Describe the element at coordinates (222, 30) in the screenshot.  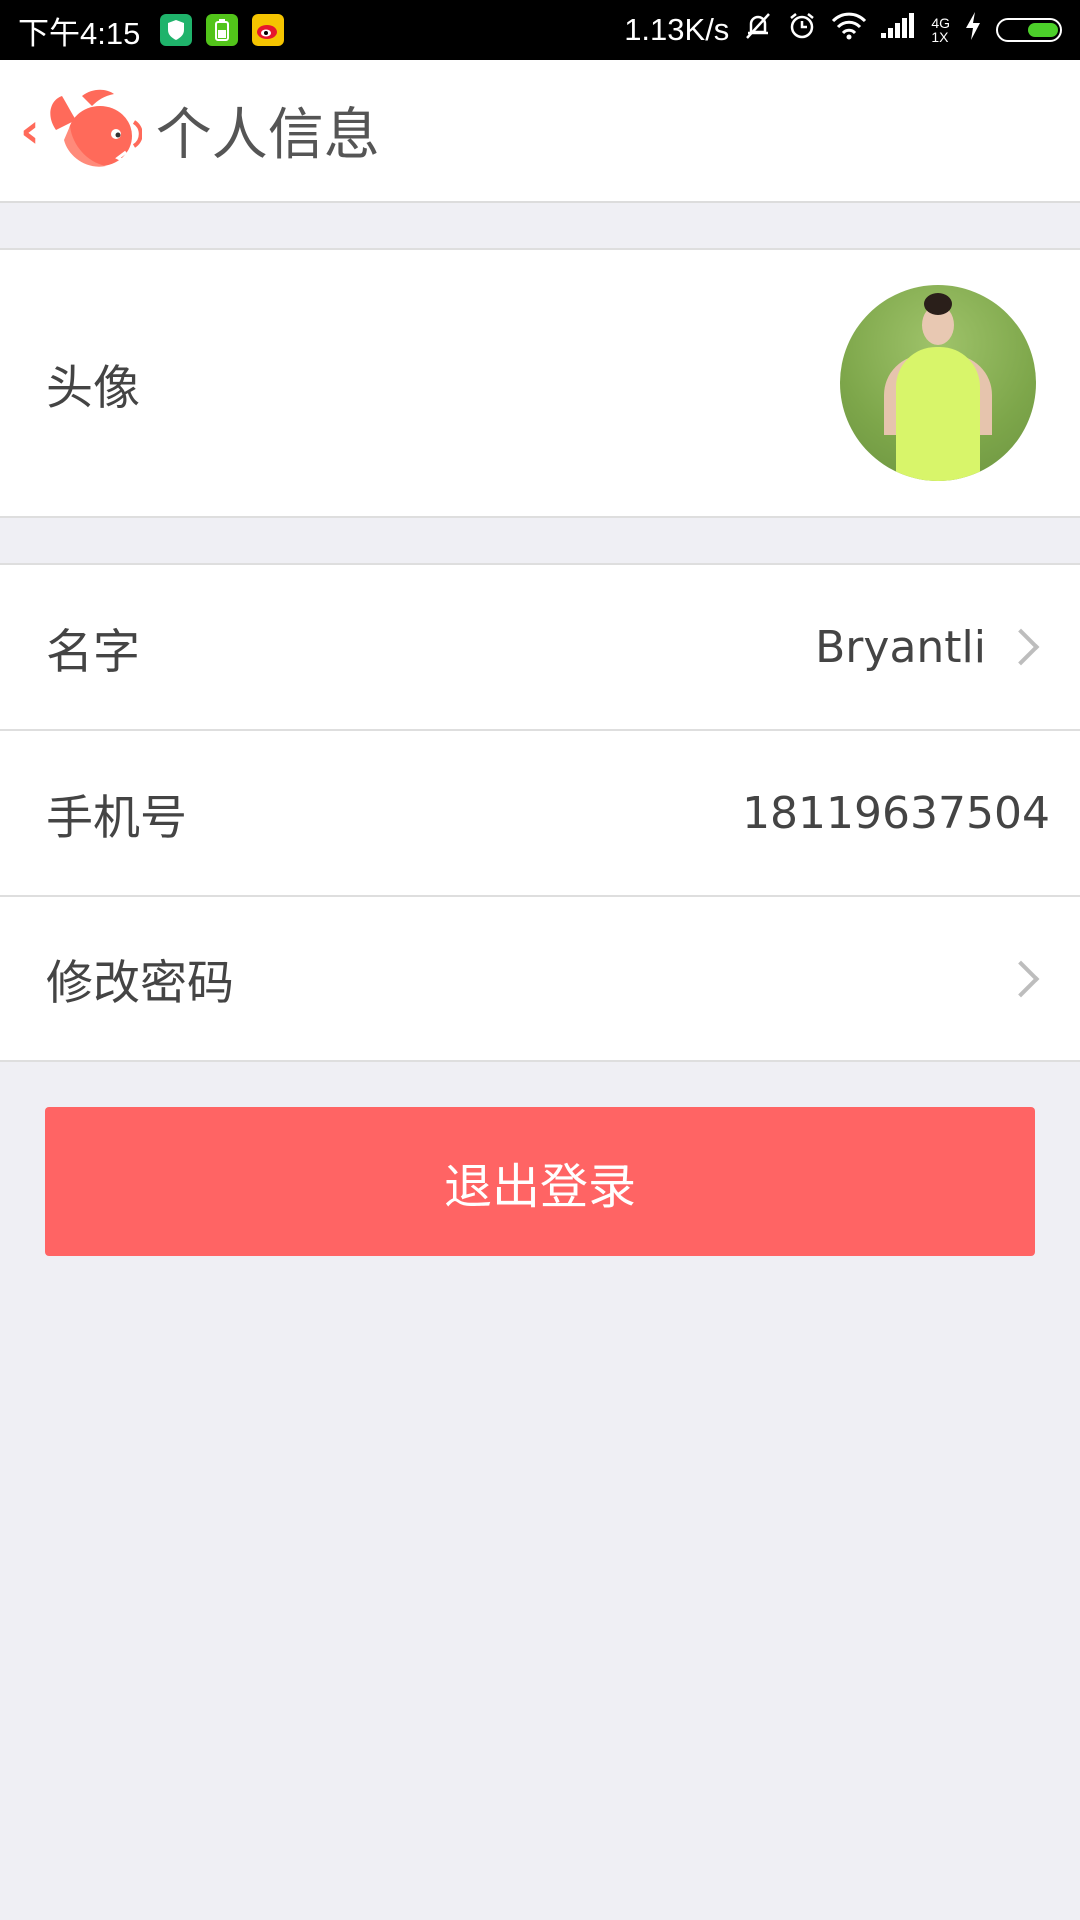
I see `battery-app-icon` at that location.